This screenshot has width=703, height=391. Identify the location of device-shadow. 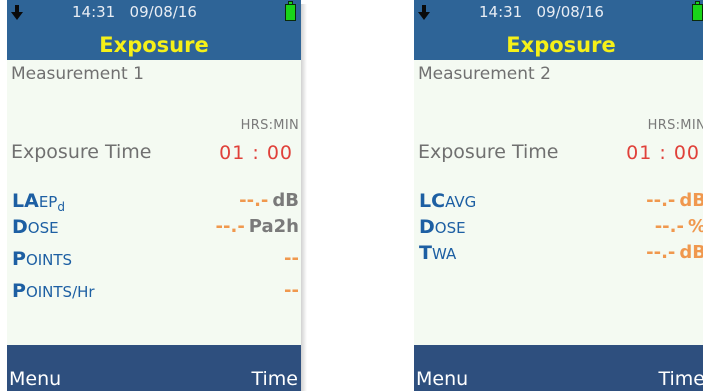
(304, 197).